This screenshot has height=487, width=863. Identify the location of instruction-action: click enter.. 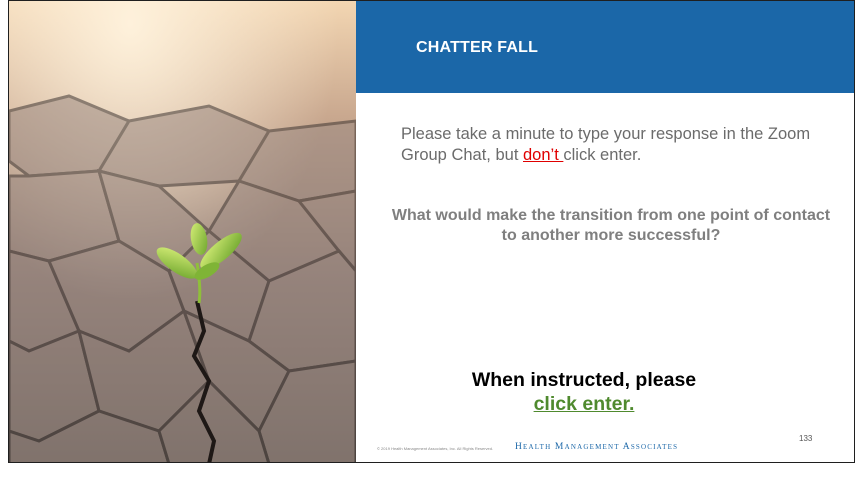
(584, 404).